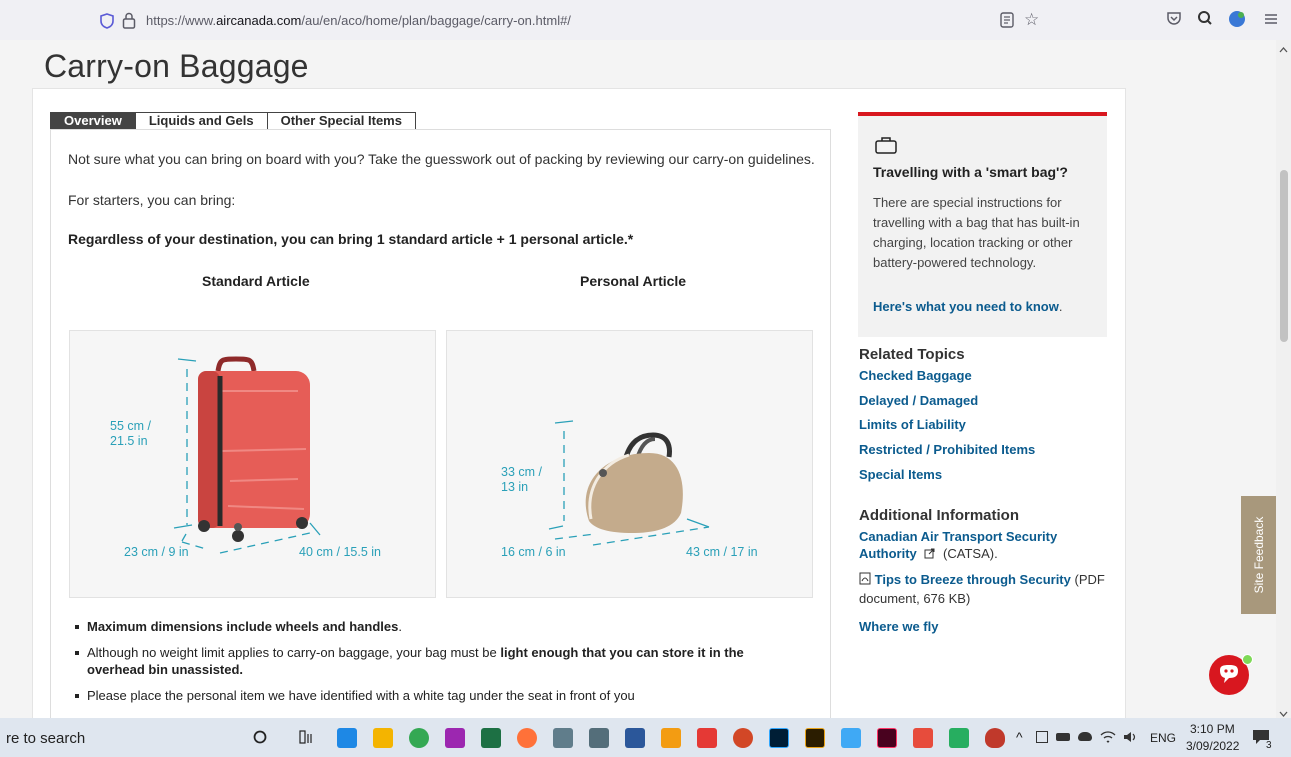  What do you see at coordinates (260, 737) in the screenshot?
I see `cortana-icon` at bounding box center [260, 737].